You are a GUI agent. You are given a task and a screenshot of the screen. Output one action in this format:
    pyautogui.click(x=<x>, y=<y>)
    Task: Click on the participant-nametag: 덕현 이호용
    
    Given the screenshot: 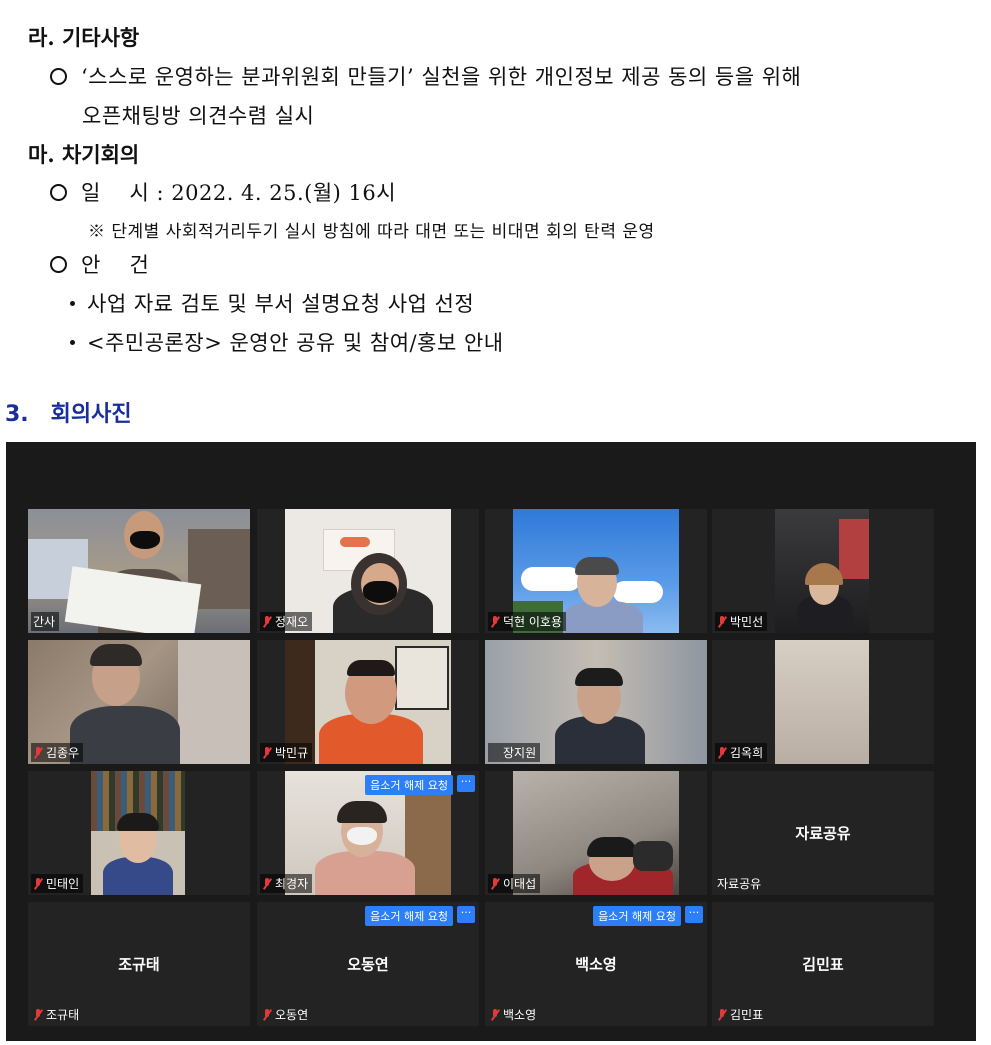 What is the action you would take?
    pyautogui.click(x=527, y=621)
    